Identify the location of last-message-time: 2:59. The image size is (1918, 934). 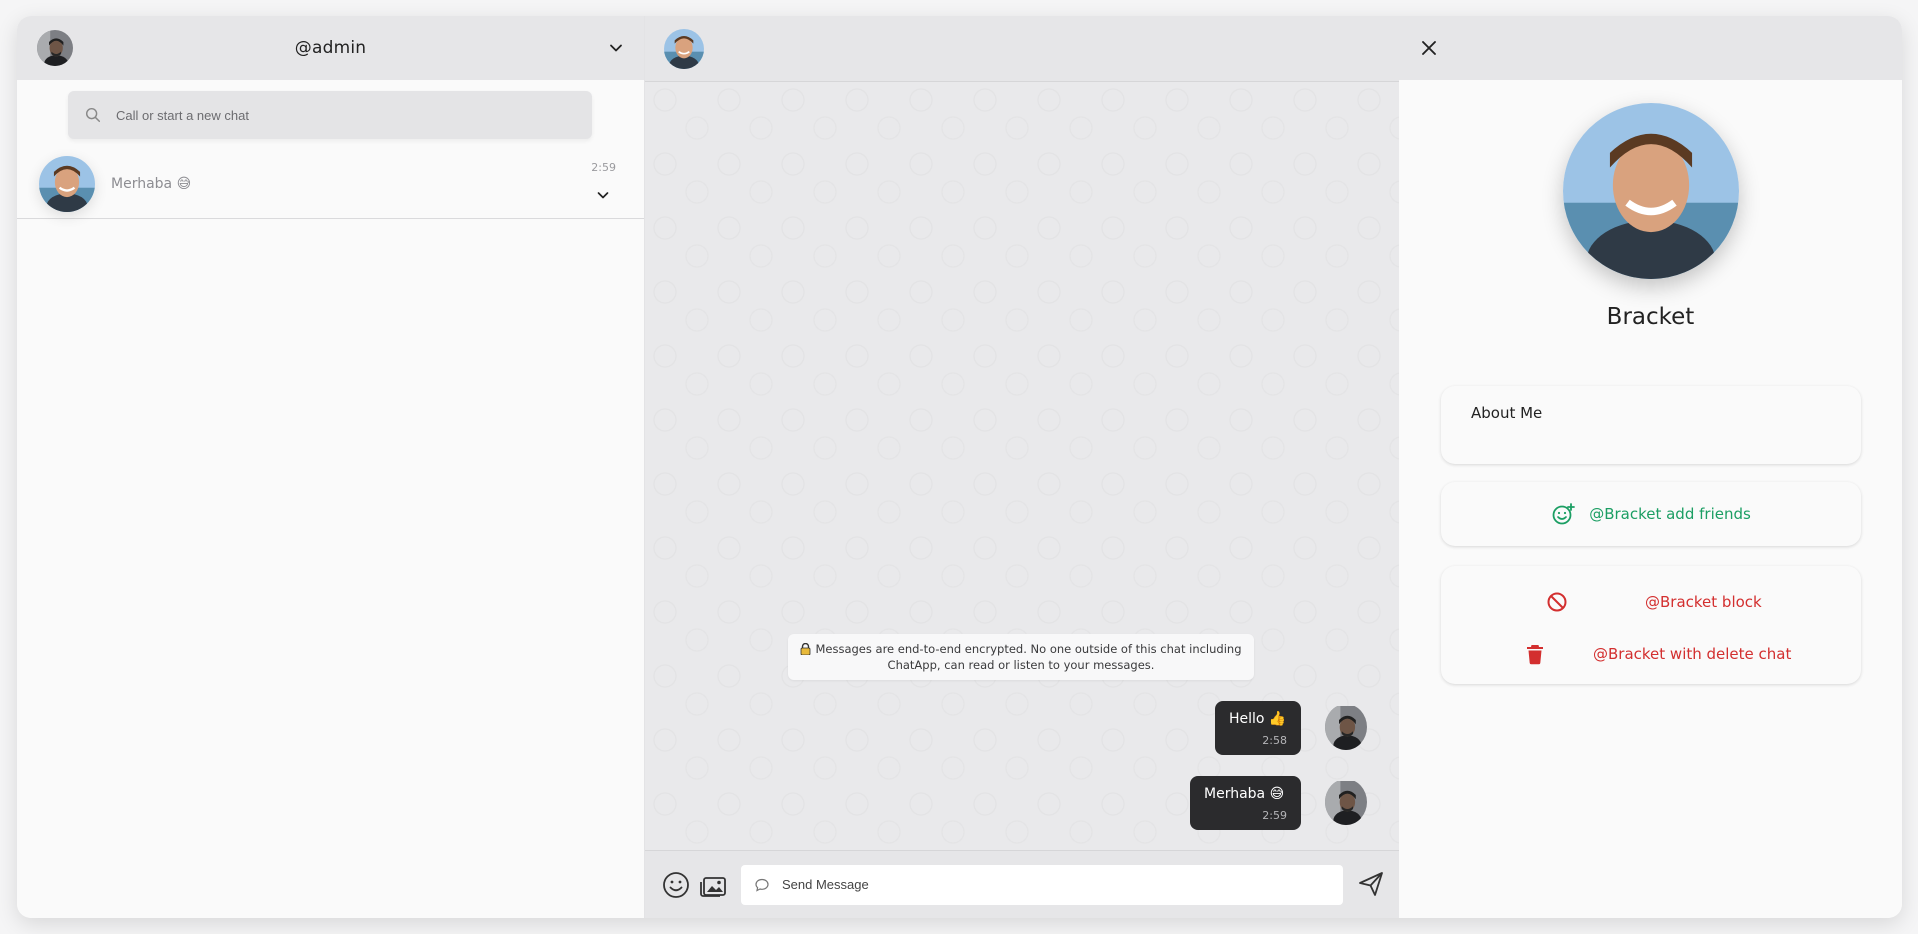
(603, 167).